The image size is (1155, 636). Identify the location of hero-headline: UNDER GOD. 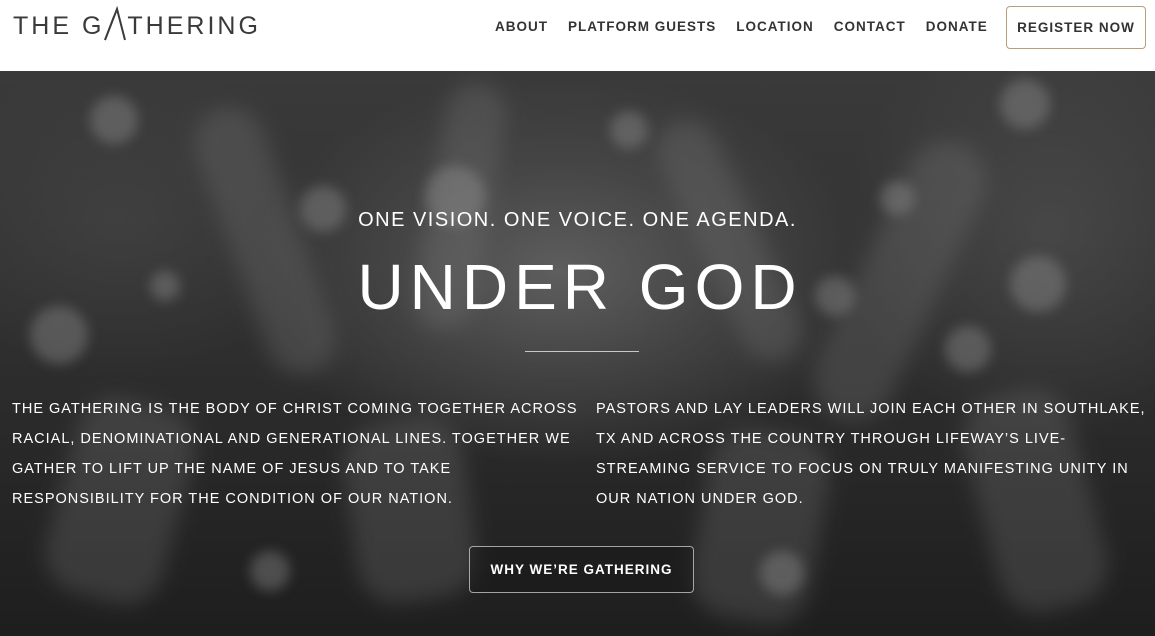
(580, 287).